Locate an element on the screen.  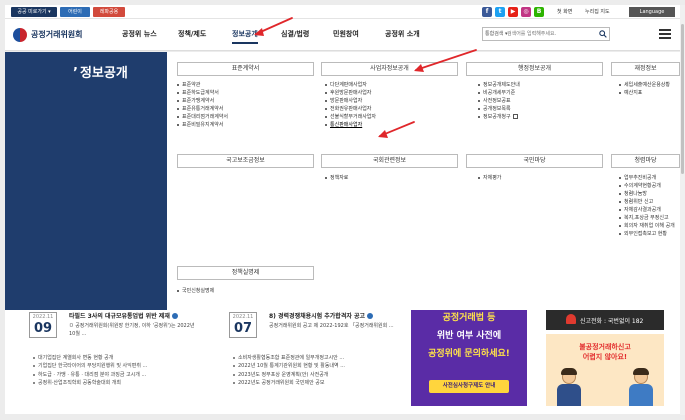
nav-decisions-laws: 심결/법령 is located at coordinates (295, 34).